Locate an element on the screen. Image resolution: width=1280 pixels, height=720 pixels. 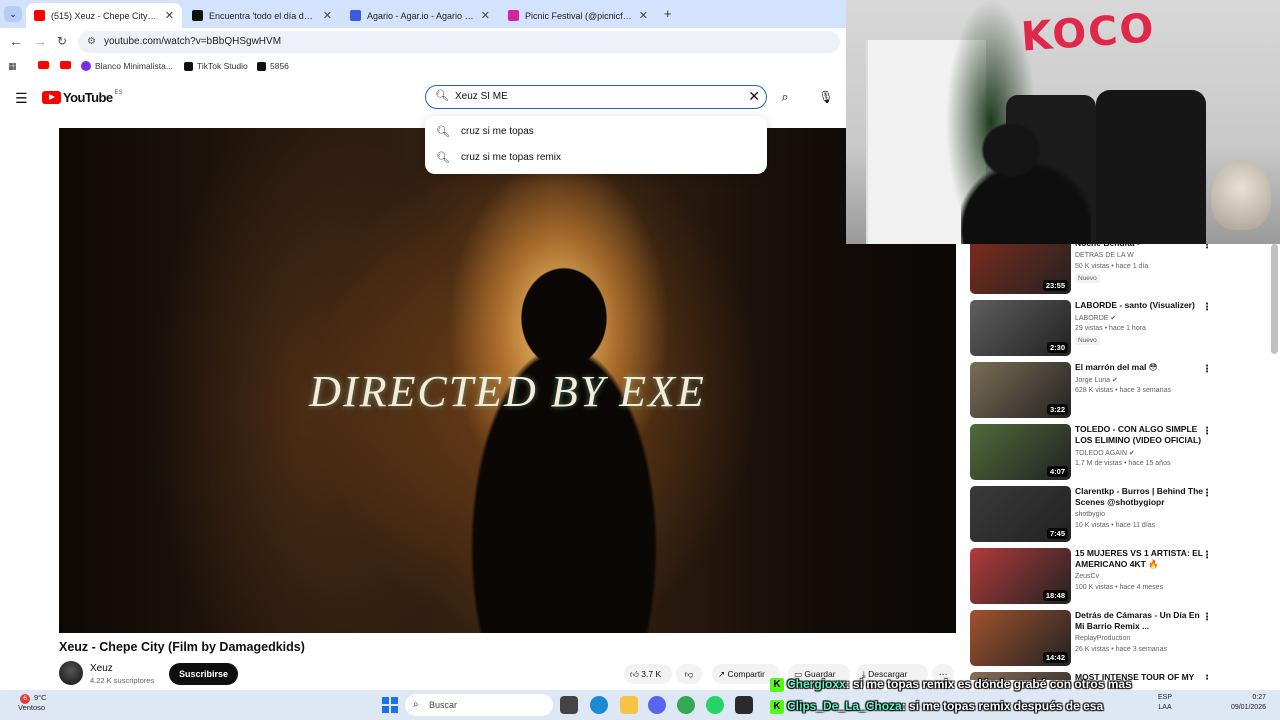
file-explorer-icon is located at coordinates (629, 705).